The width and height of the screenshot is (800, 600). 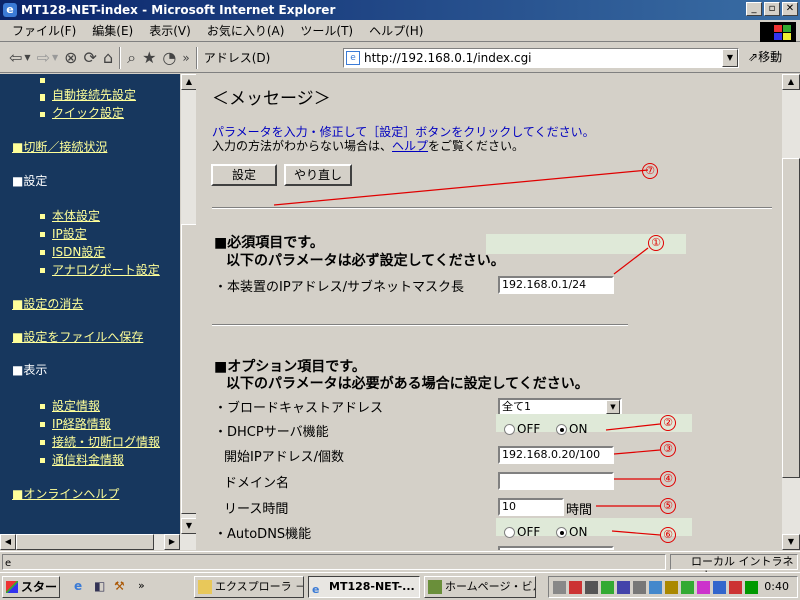 What do you see at coordinates (246, 30) in the screenshot?
I see `menu-favorites: お気に入り(A)` at bounding box center [246, 30].